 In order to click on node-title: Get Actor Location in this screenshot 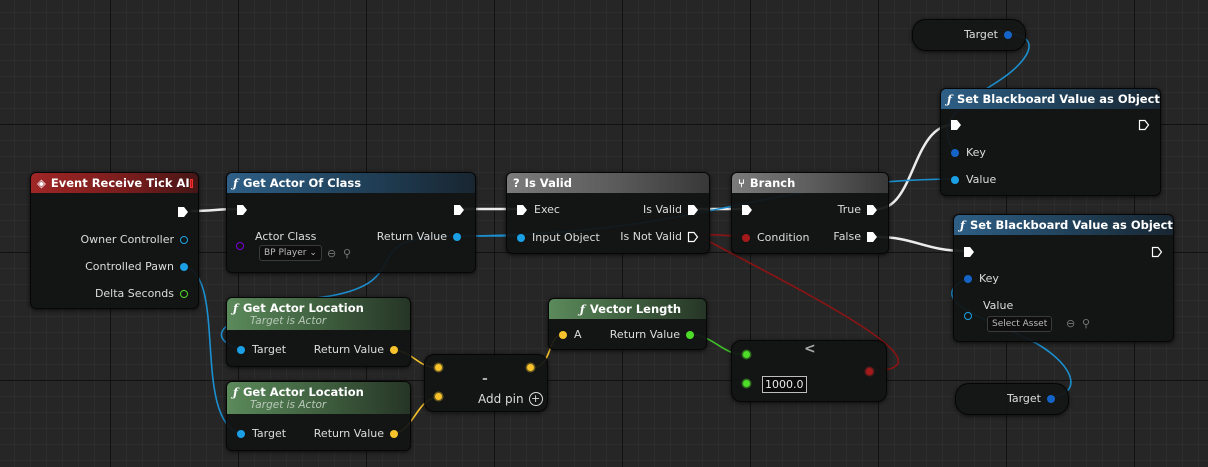, I will do `click(303, 308)`.